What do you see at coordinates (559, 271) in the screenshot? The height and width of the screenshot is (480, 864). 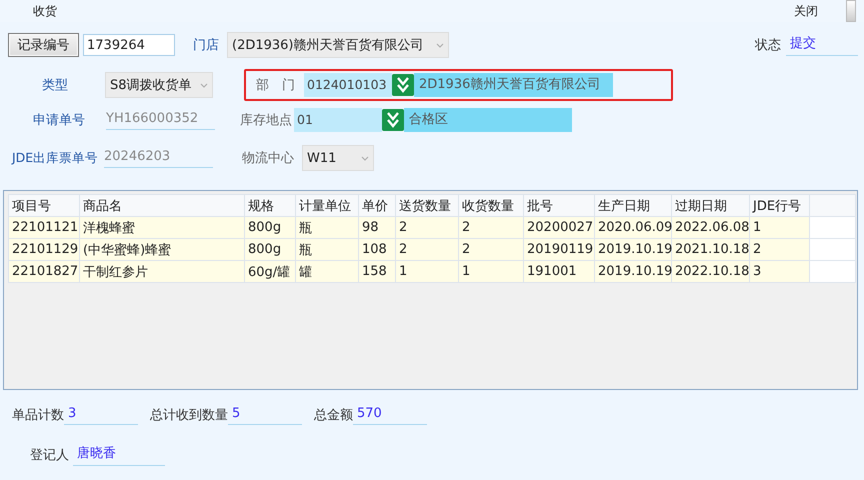 I see `table-cell: 191001` at bounding box center [559, 271].